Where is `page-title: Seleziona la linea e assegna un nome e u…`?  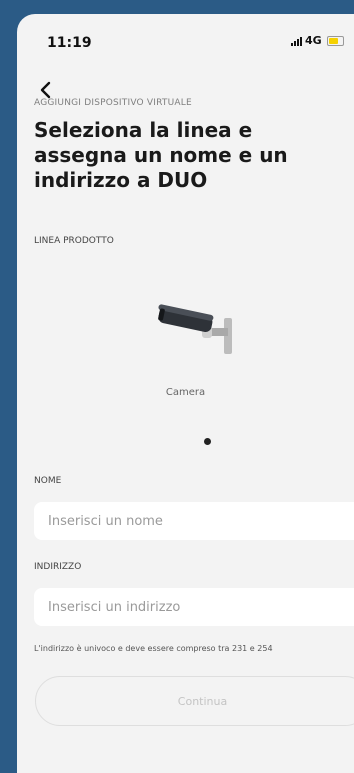 page-title: Seleziona la linea e assegna un nome e u… is located at coordinates (161, 155).